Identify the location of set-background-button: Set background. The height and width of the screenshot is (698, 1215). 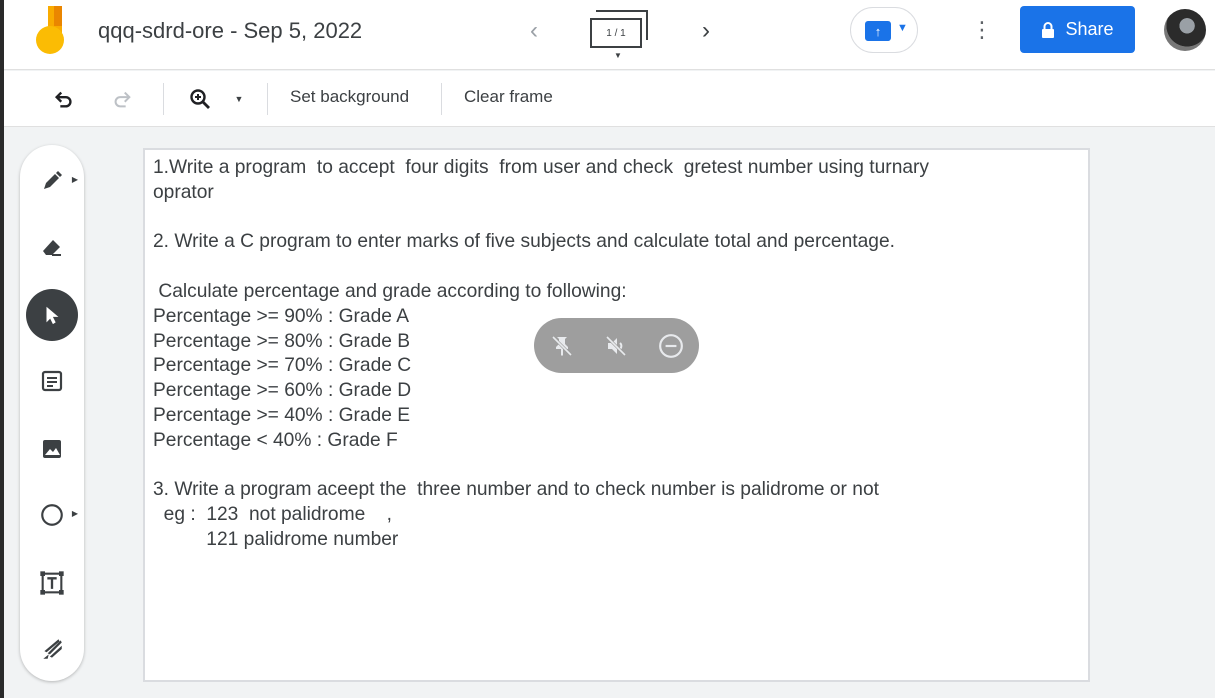
(349, 97).